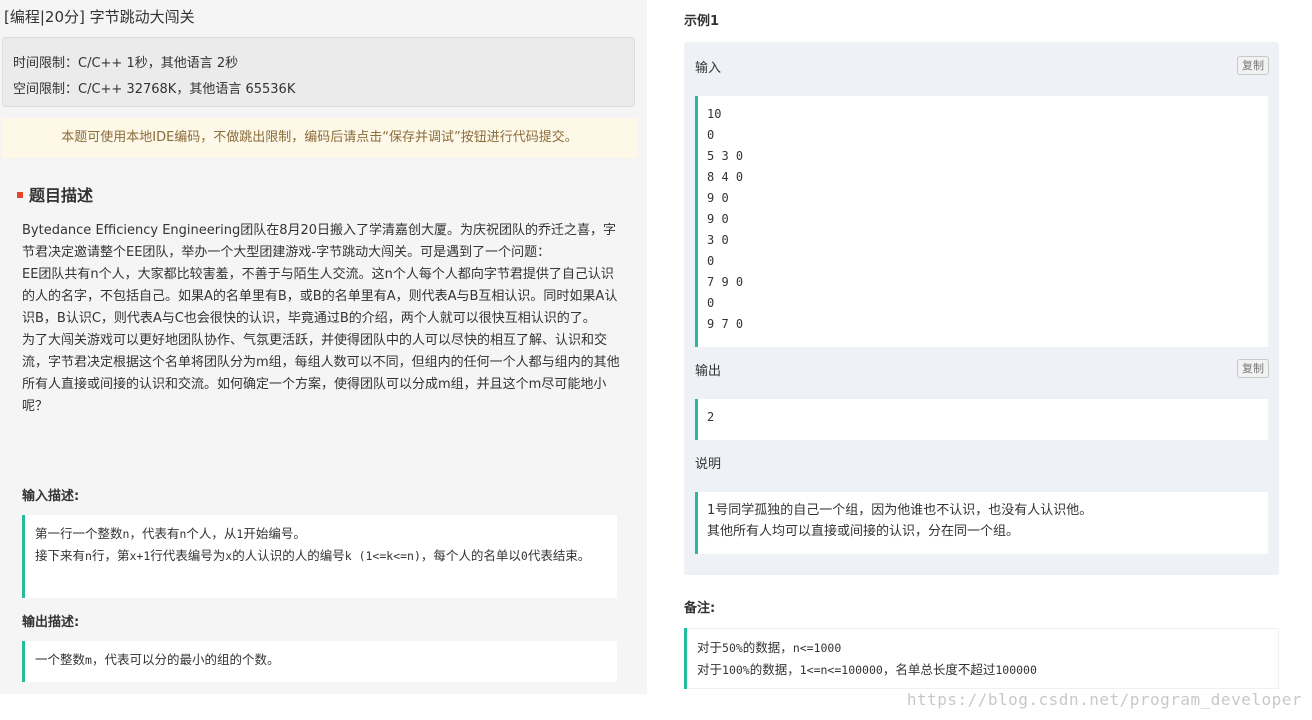  I want to click on section-header: 题目描述, so click(55, 194).